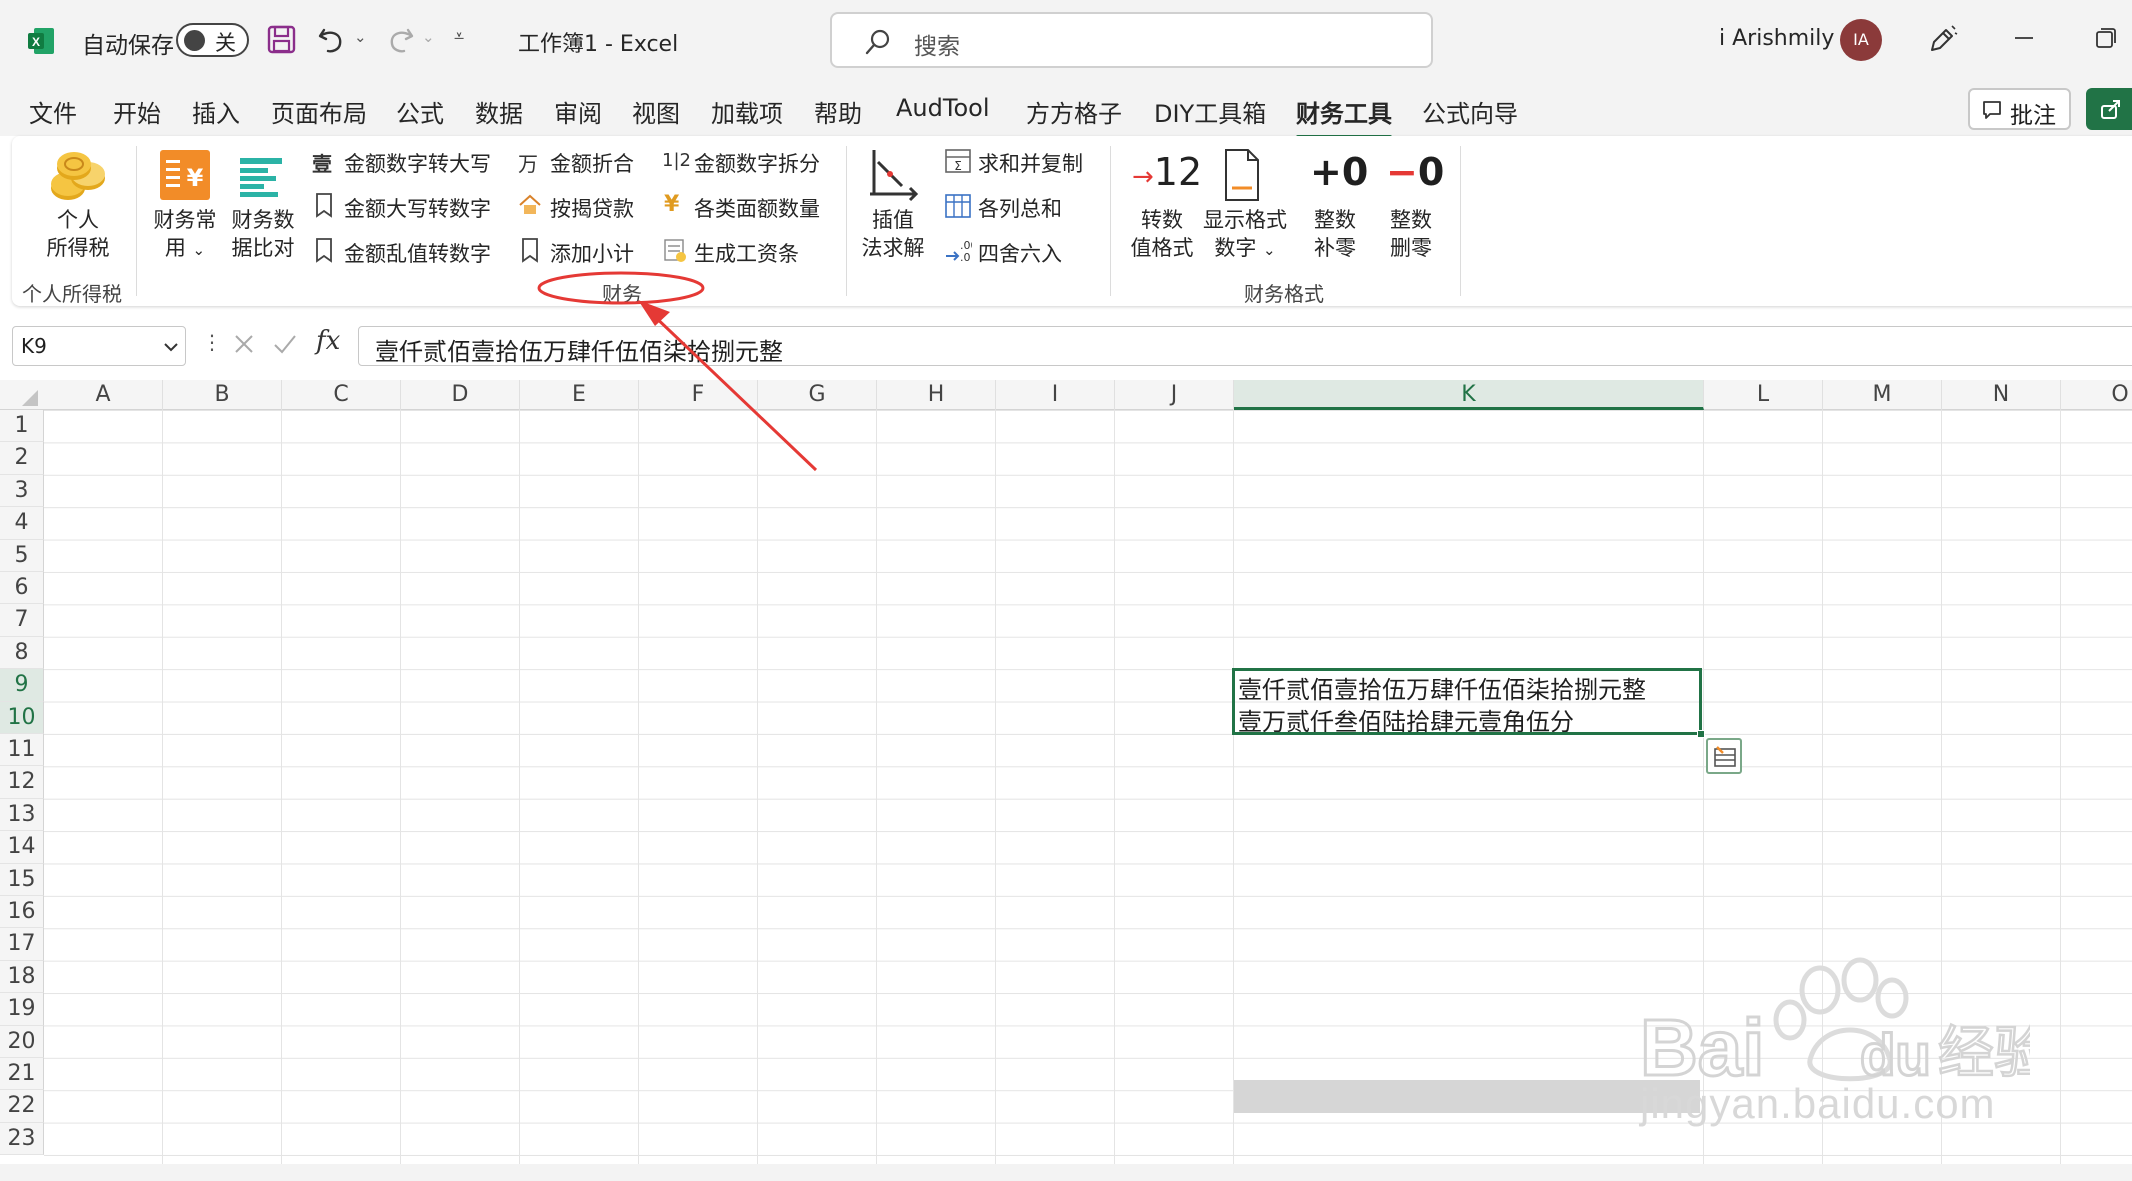 The image size is (2132, 1181). I want to click on share-button, so click(2109, 109).